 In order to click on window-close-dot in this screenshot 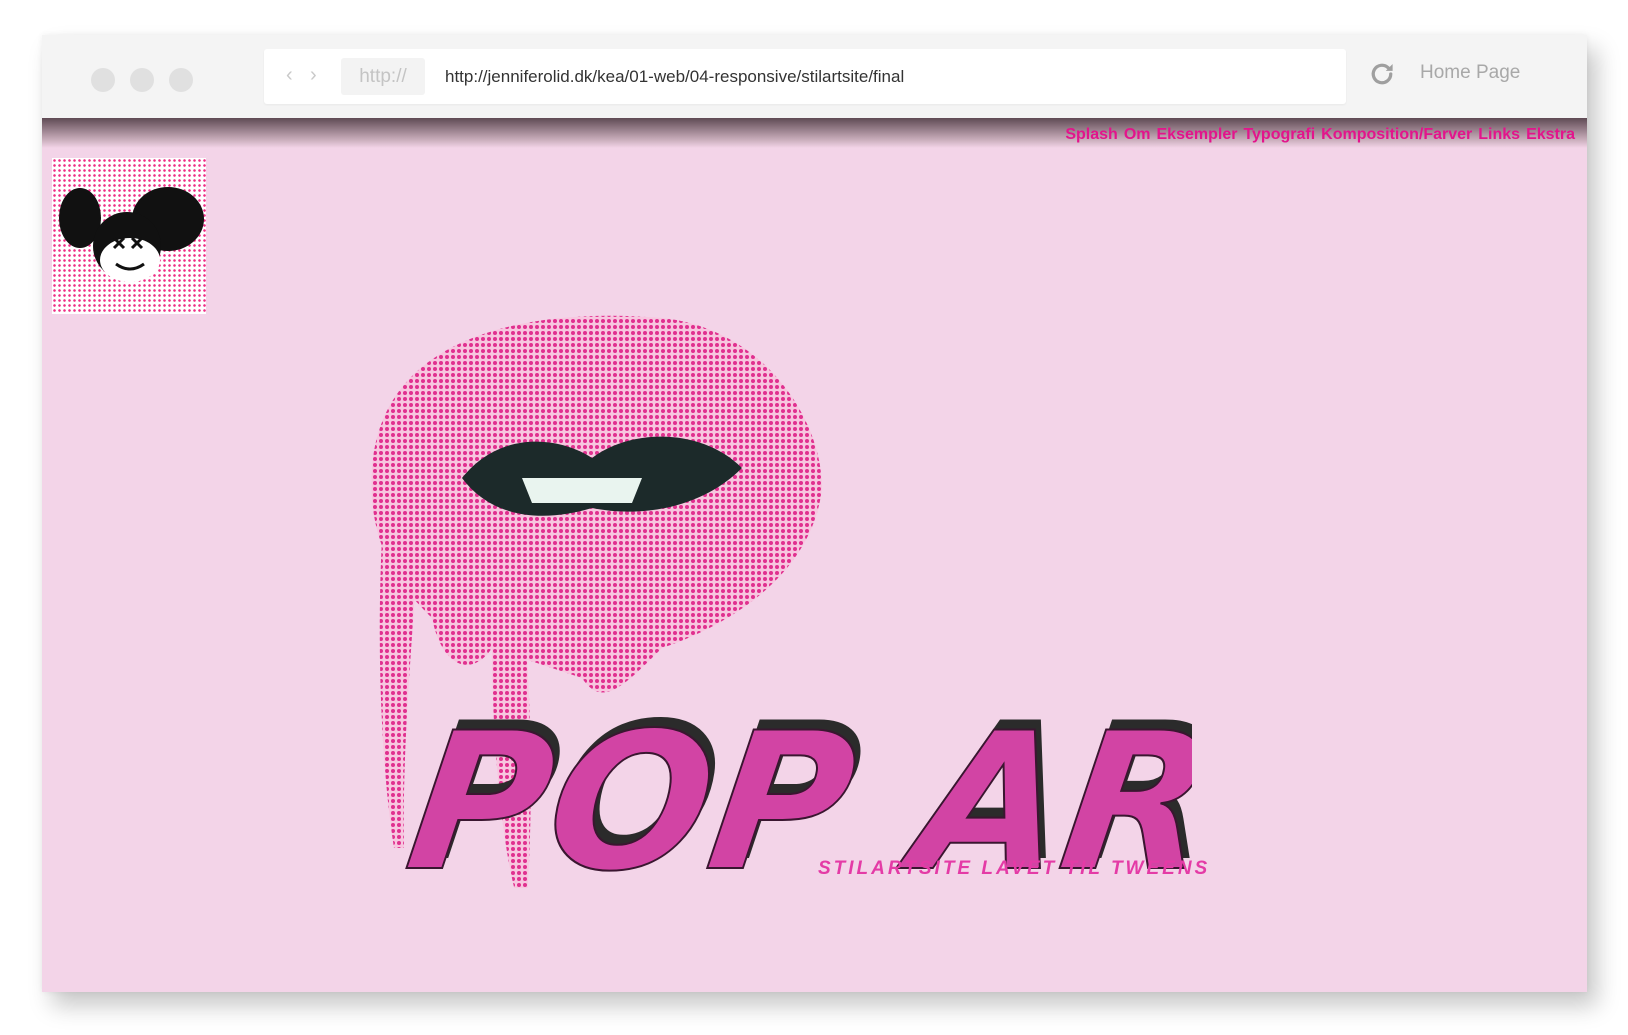, I will do `click(103, 80)`.